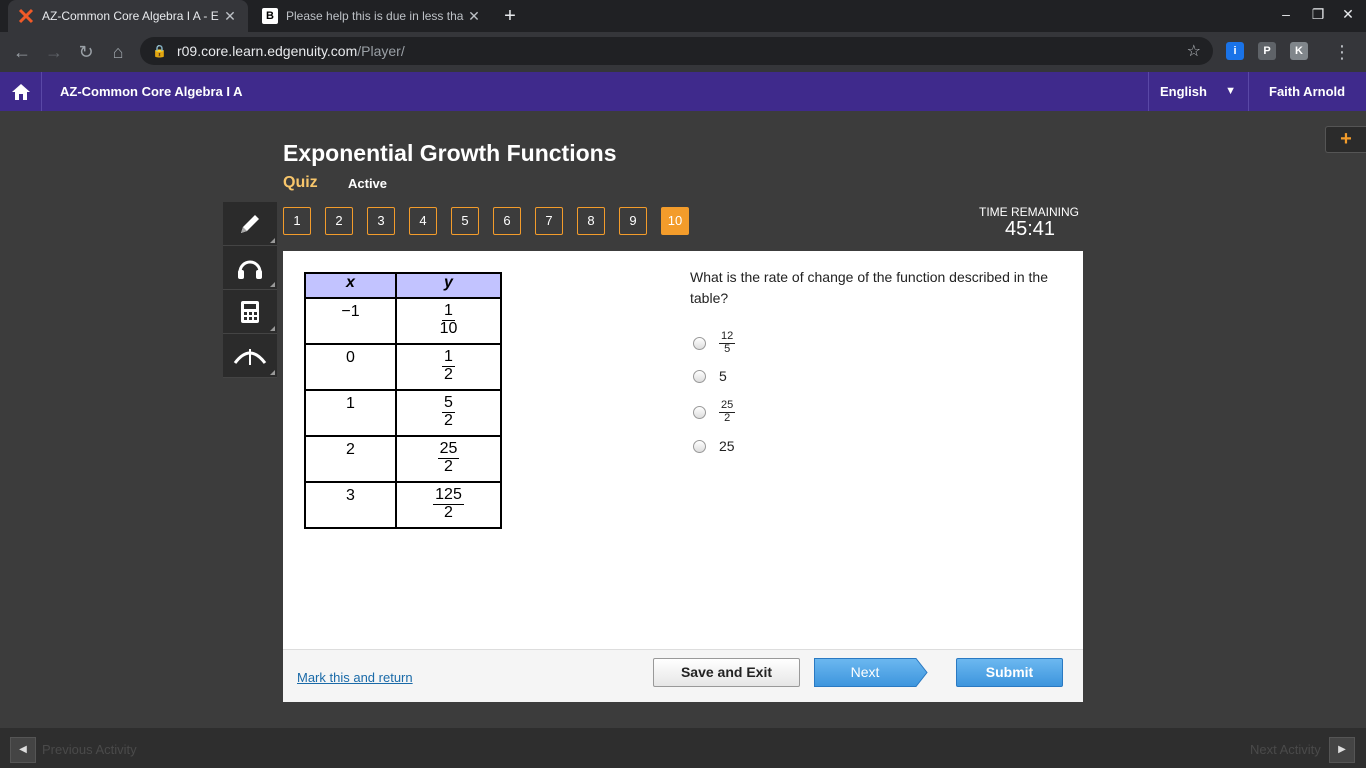  I want to click on lock-icon: 🔒, so click(159, 51).